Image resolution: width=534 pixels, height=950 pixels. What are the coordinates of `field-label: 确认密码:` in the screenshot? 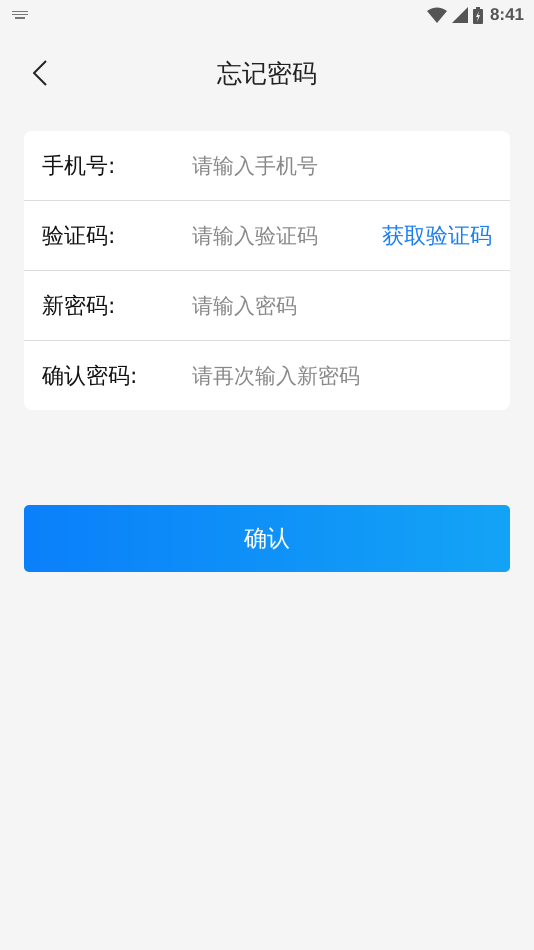 It's located at (90, 376).